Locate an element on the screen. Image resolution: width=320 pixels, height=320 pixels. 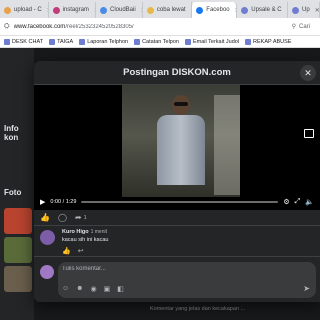
site-info-icon: ⛭ is located at coordinates (7, 27).